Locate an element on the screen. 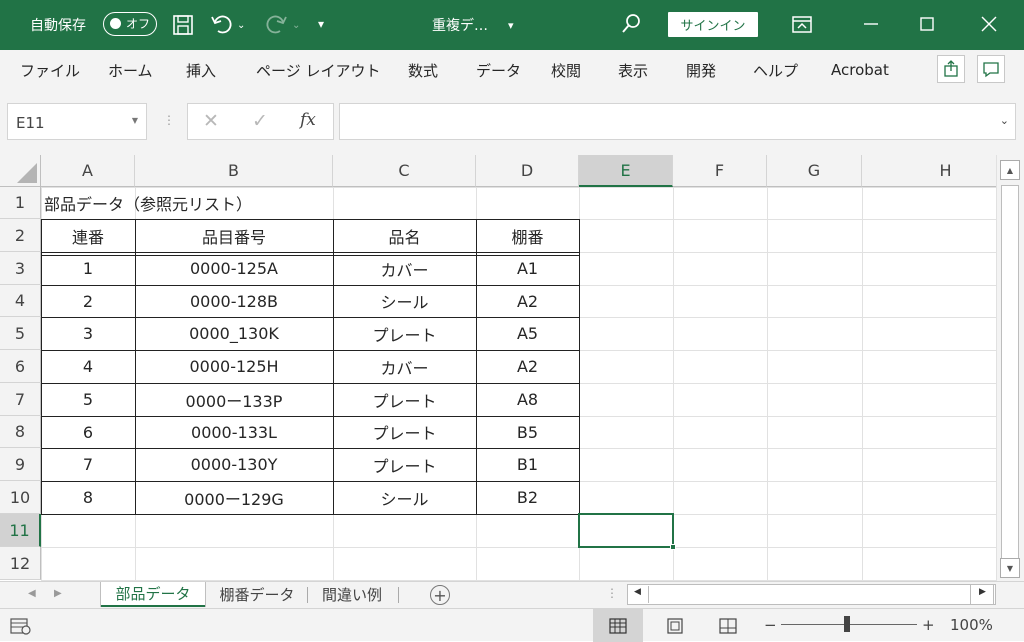 This screenshot has width=1024, height=642. tab-file: ファイル is located at coordinates (50, 70).